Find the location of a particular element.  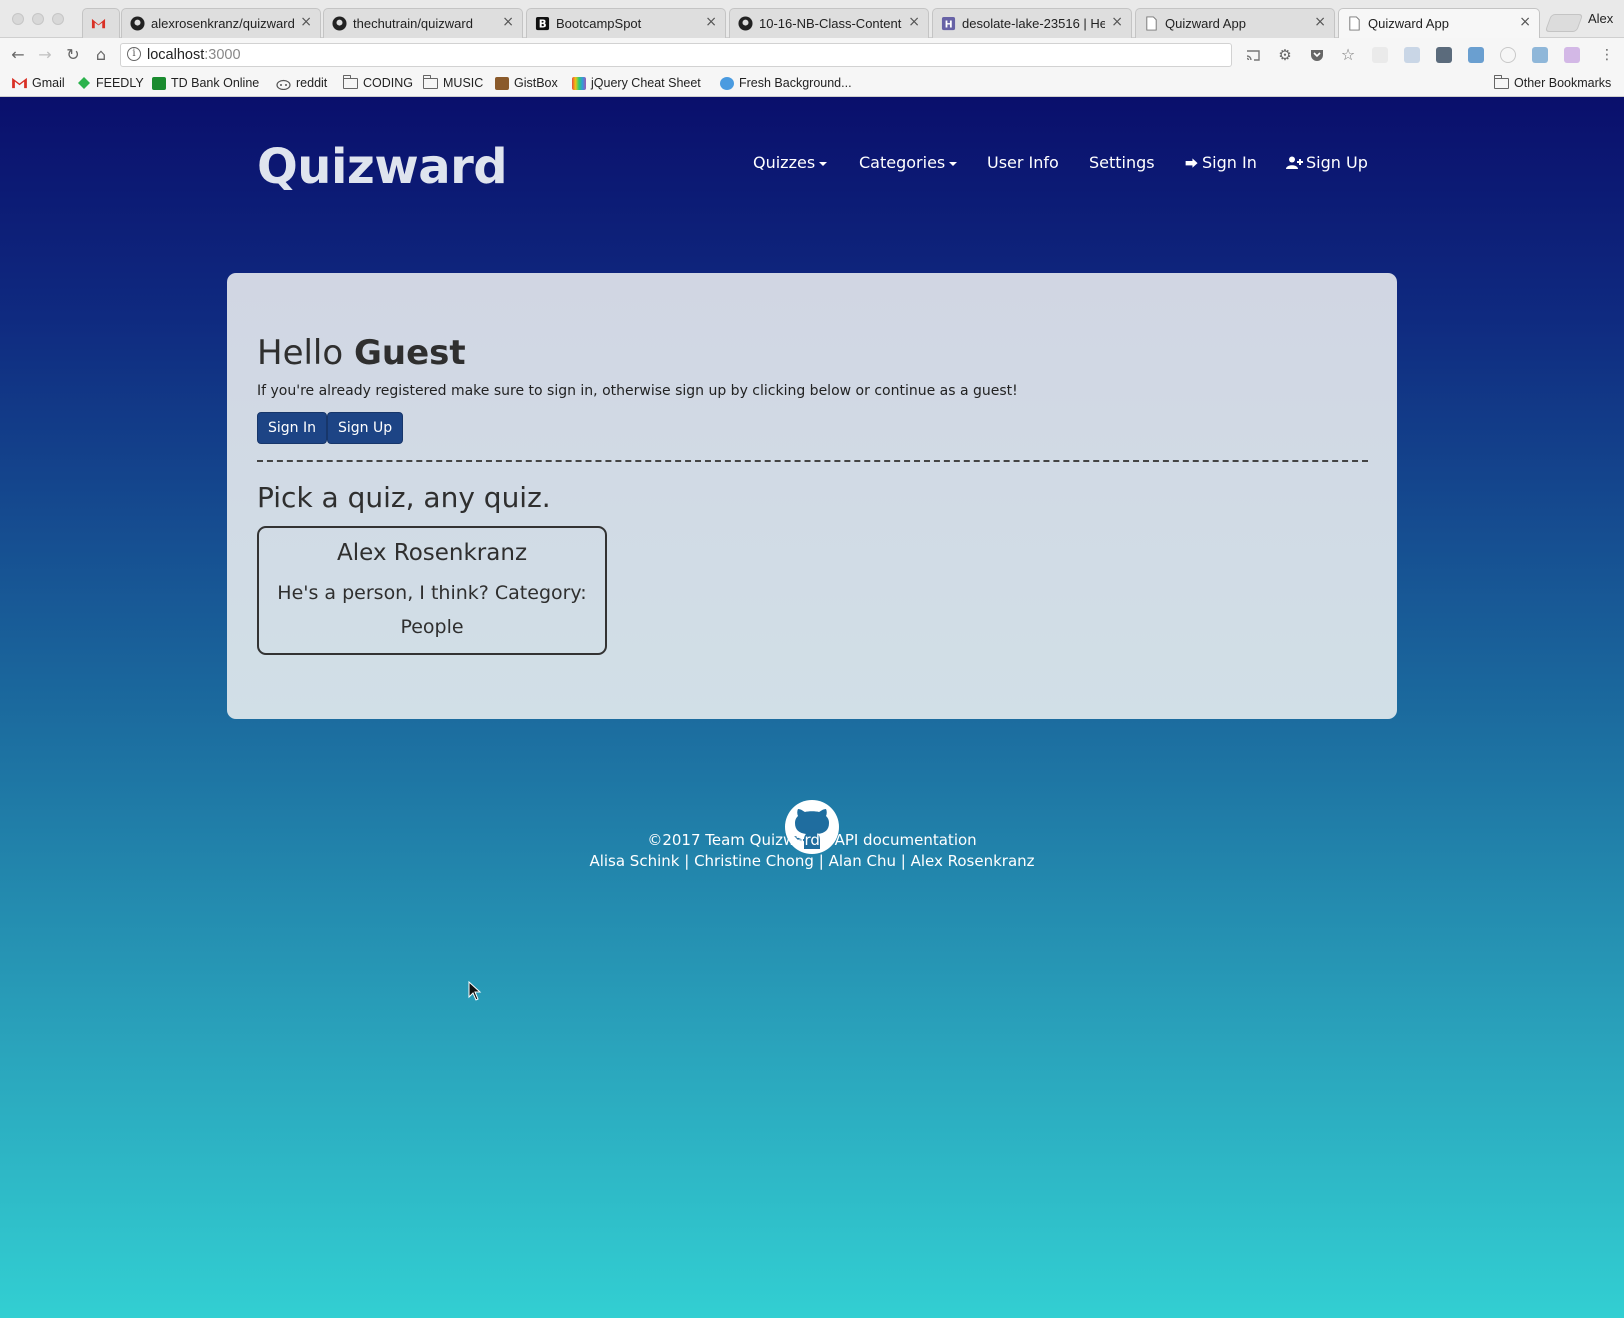

bootcampspot-icon: B is located at coordinates (542, 23).